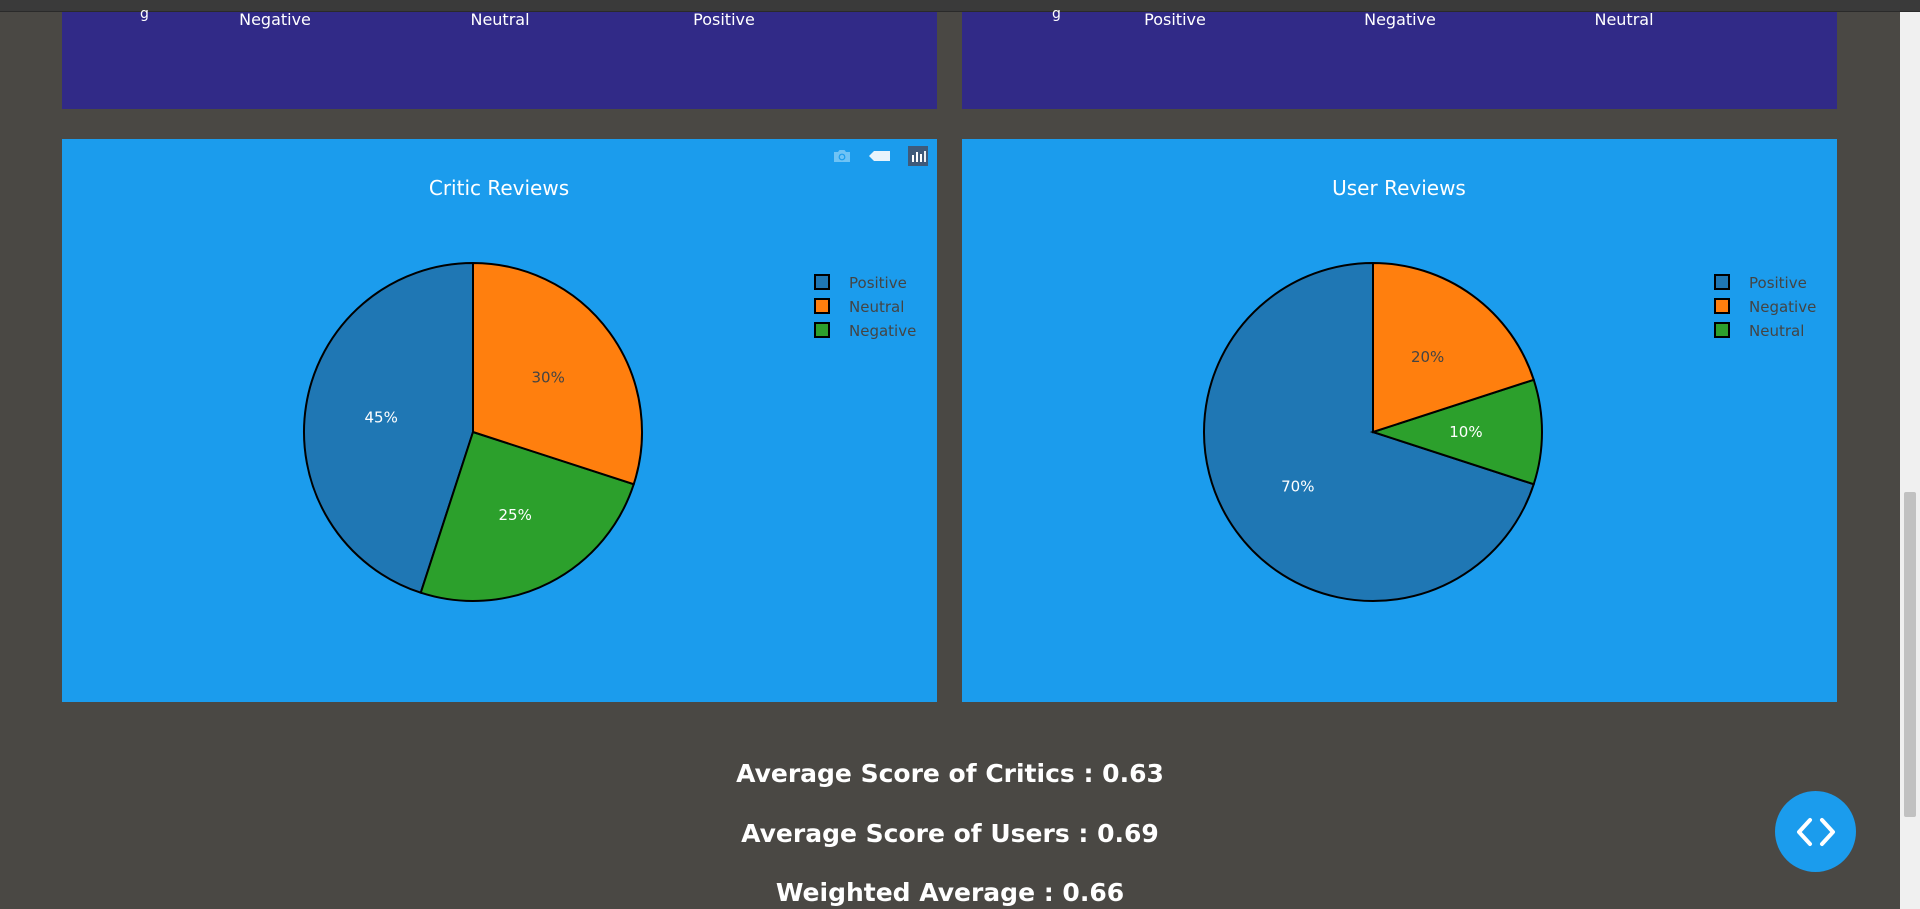 The height and width of the screenshot is (909, 1920). Describe the element at coordinates (1400, 19) in the screenshot. I see `top-right-axis-label: Negative` at that location.